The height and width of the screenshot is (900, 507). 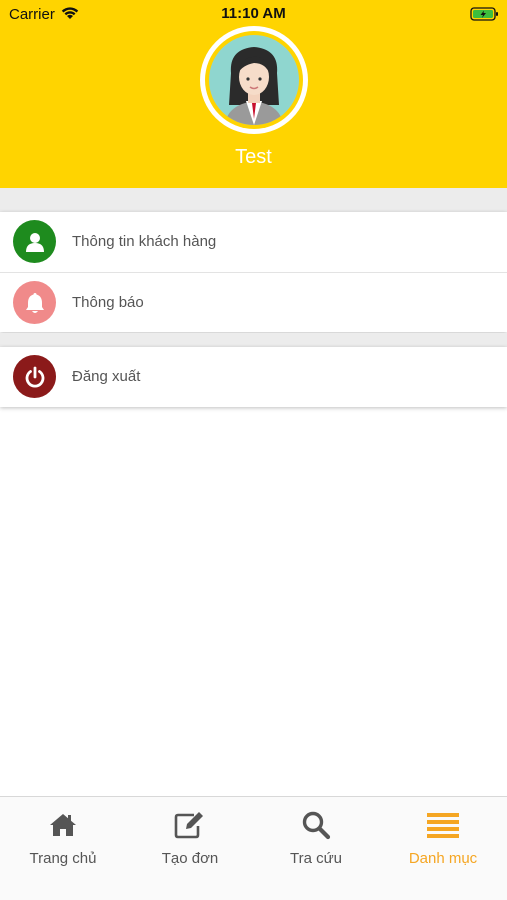 What do you see at coordinates (63, 825) in the screenshot?
I see `home-icon` at bounding box center [63, 825].